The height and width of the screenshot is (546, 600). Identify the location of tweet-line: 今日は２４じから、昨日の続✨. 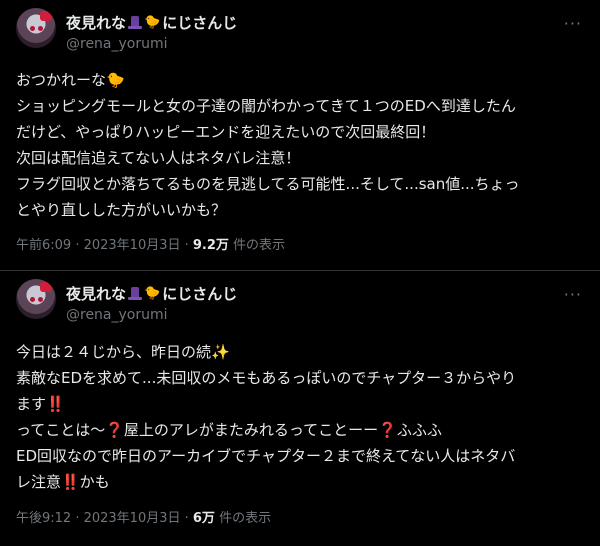
(123, 352).